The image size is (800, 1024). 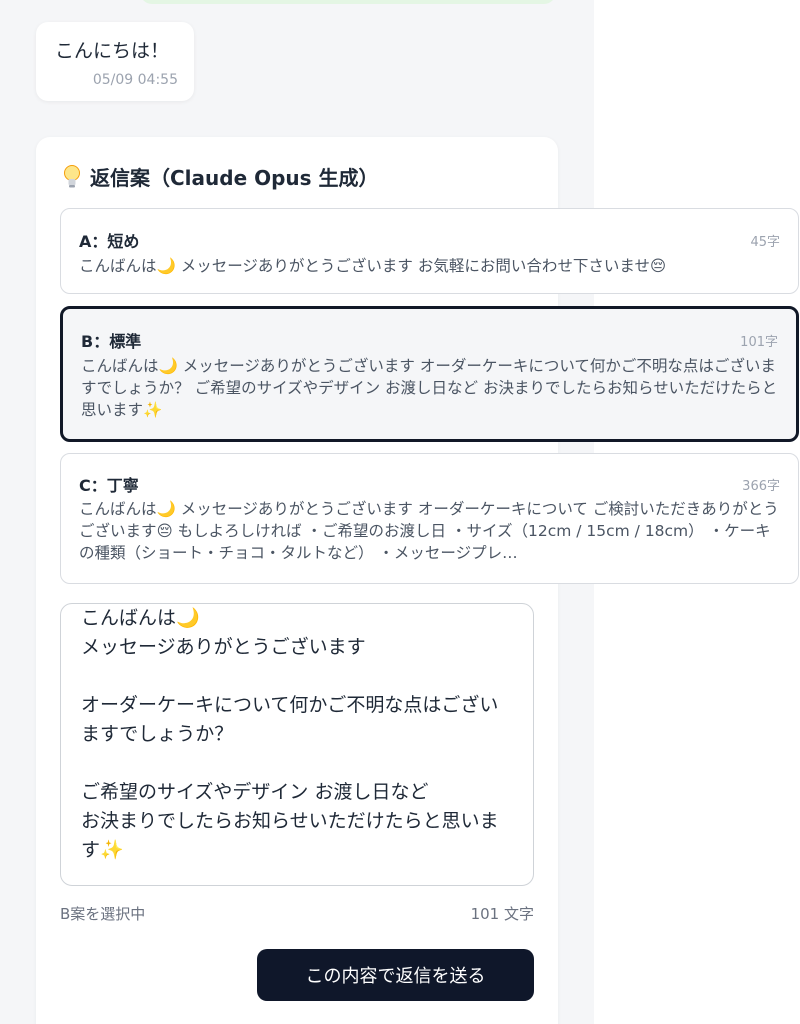 I want to click on selected-option-status: B案を選択中, so click(x=103, y=914).